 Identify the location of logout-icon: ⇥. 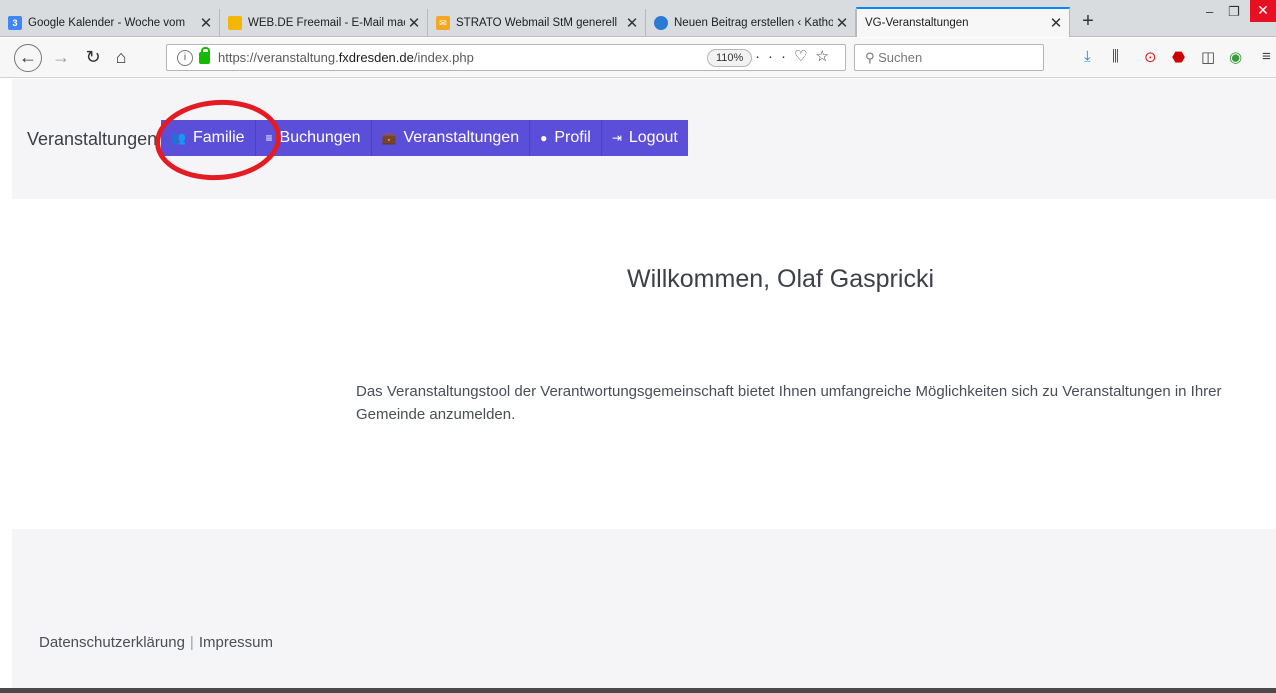
(616, 138).